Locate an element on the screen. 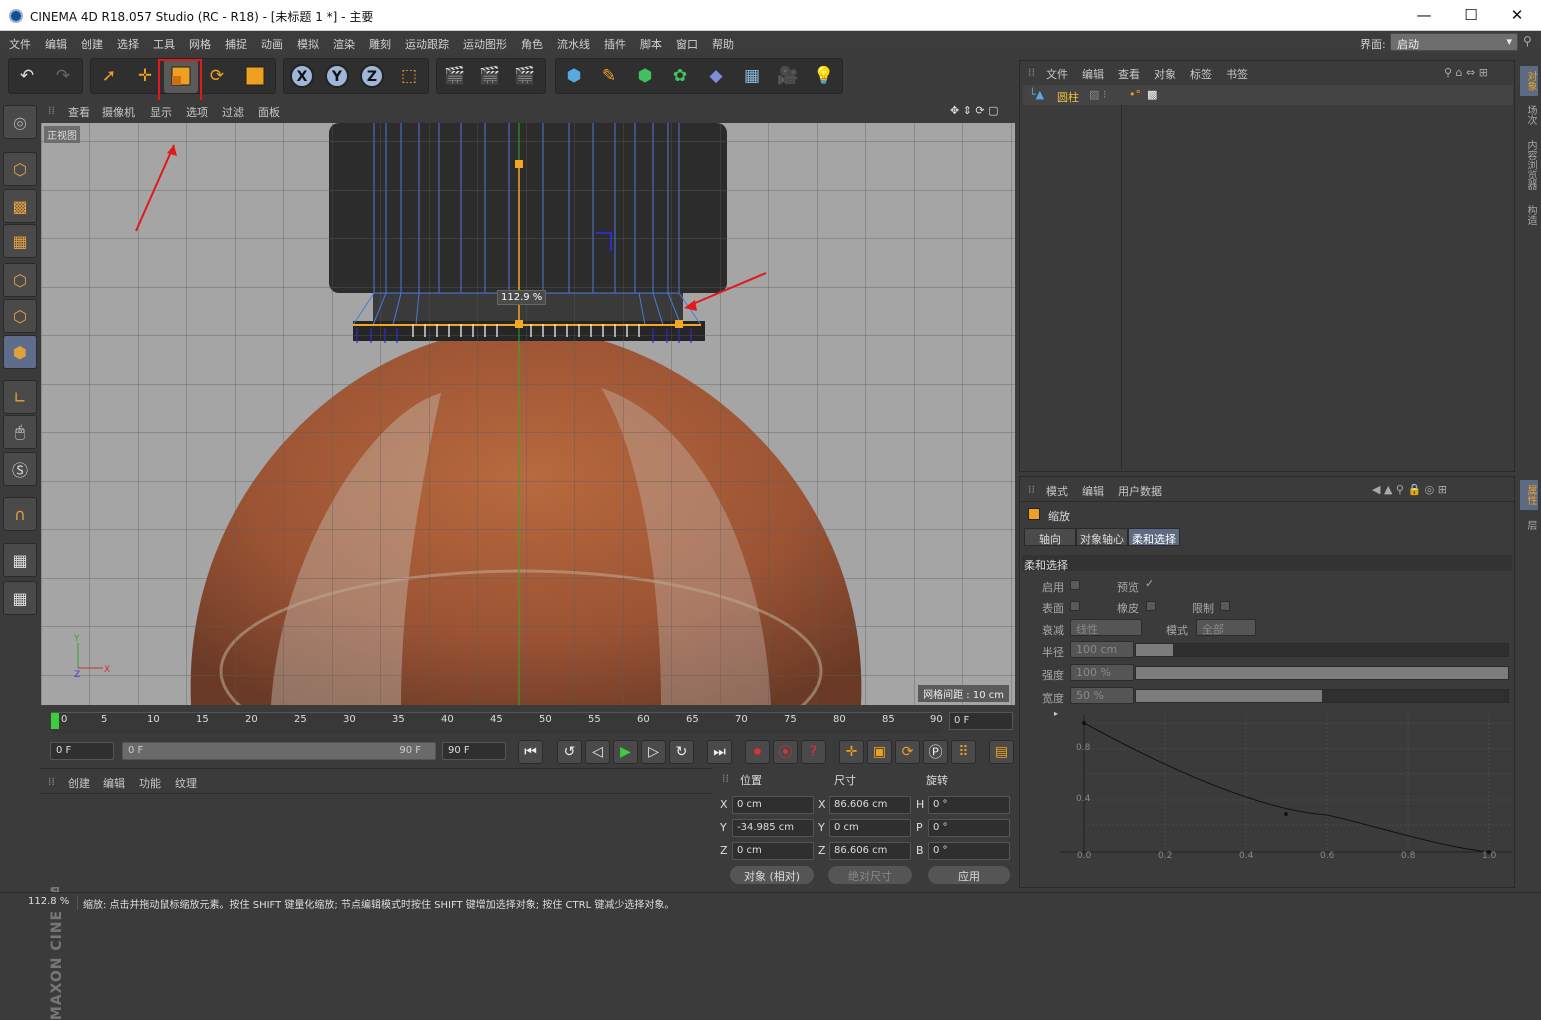 The image size is (1541, 1020). menu-edit: 编辑 is located at coordinates (56, 44).